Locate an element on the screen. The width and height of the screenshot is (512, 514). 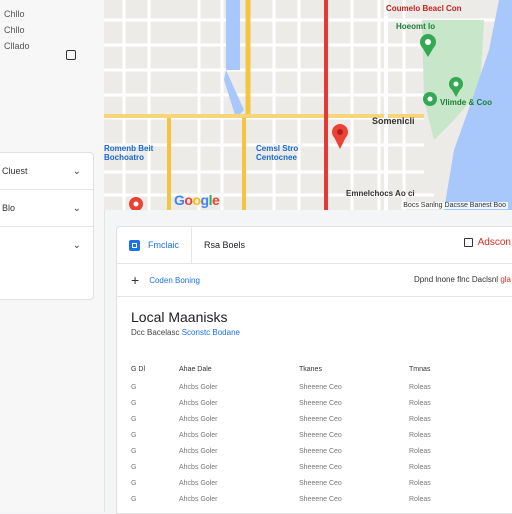
sidebar-dropdown: Blo ⌄ is located at coordinates (46, 208).